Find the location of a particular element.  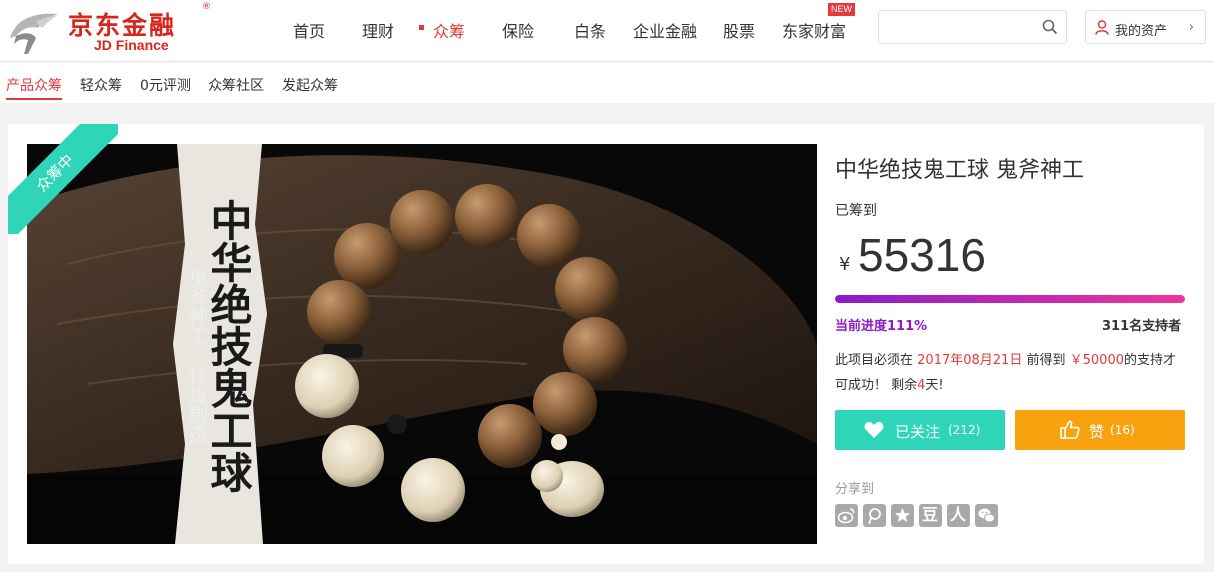

qzone-icon is located at coordinates (902, 515).